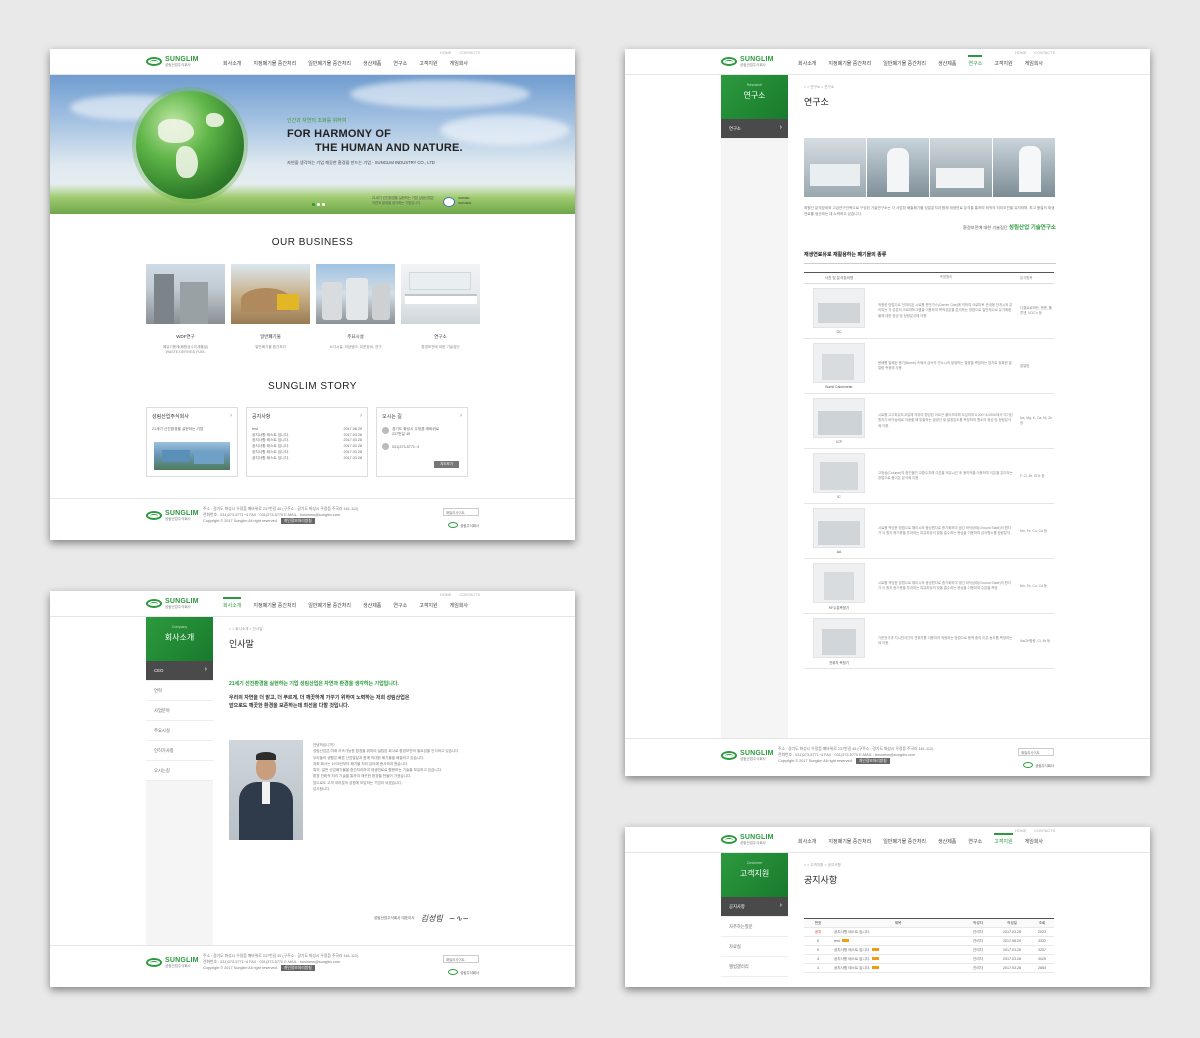 The width and height of the screenshot is (1200, 1038). I want to click on table-row: 6 test 관리자 2017.08.29 3332, so click(929, 941).